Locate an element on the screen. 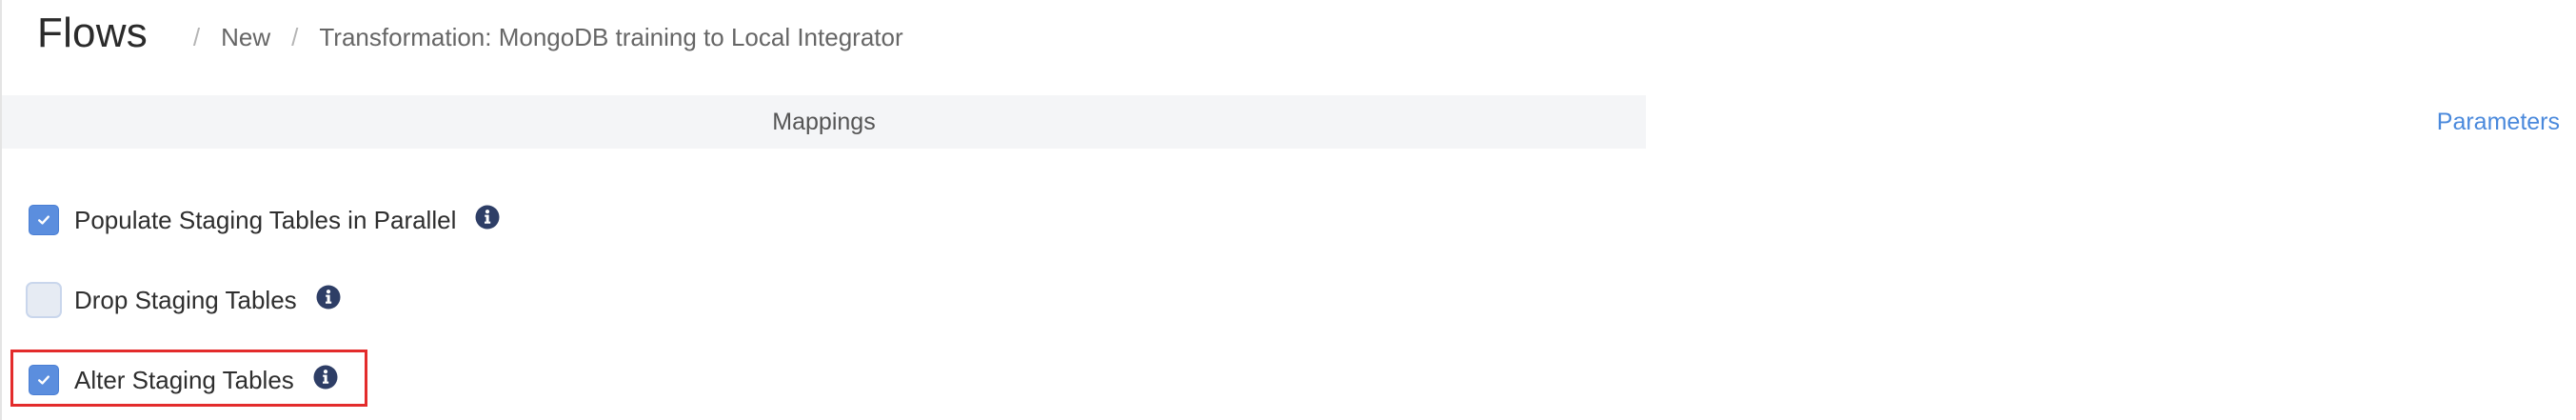 This screenshot has height=420, width=2576. option-populate-staging-parallel: Populate Staging Tables in Parallel is located at coordinates (265, 220).